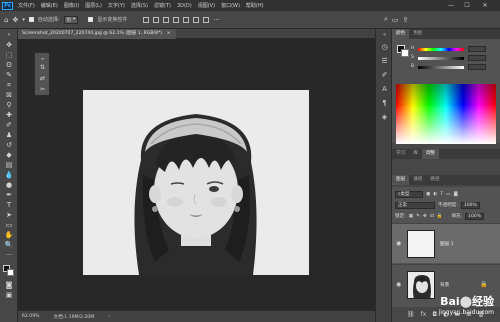  What do you see at coordinates (31, 19) in the screenshot?
I see `auto-select-checkbox` at bounding box center [31, 19].